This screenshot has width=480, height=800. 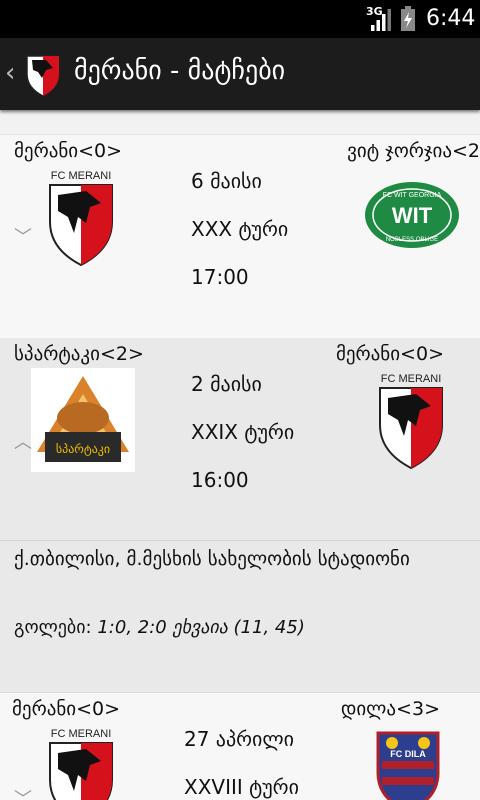 I want to click on signal-icon, so click(x=381, y=20).